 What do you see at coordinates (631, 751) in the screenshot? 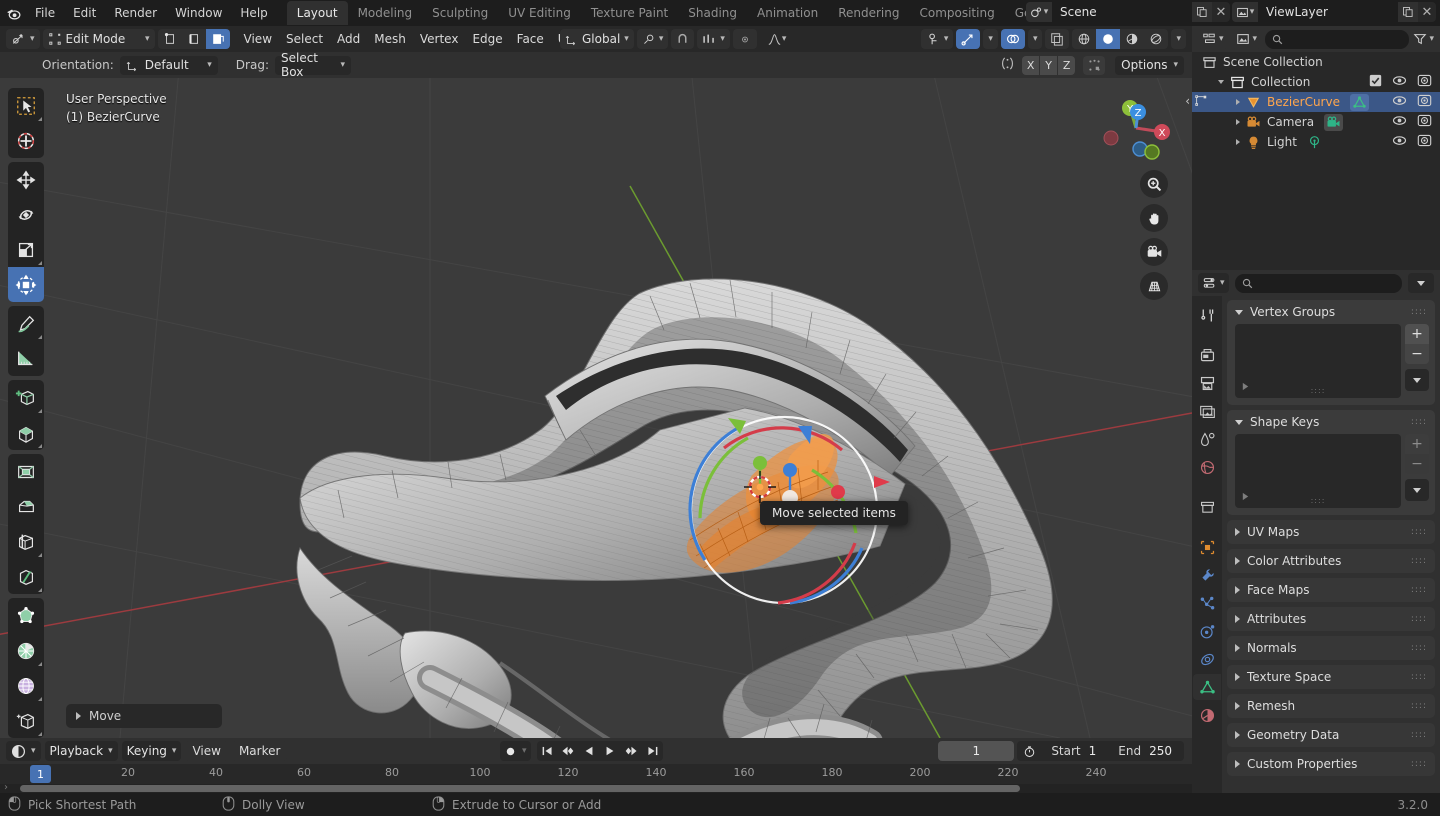
I see `next-keyframe-button` at bounding box center [631, 751].